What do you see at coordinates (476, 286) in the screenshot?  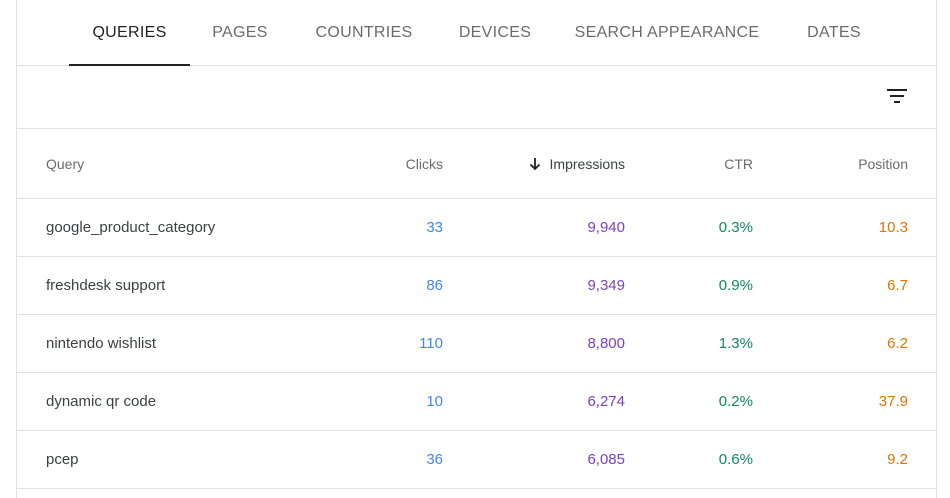 I see `table-row: freshdesk support 86 9,349 0.9% 6.7` at bounding box center [476, 286].